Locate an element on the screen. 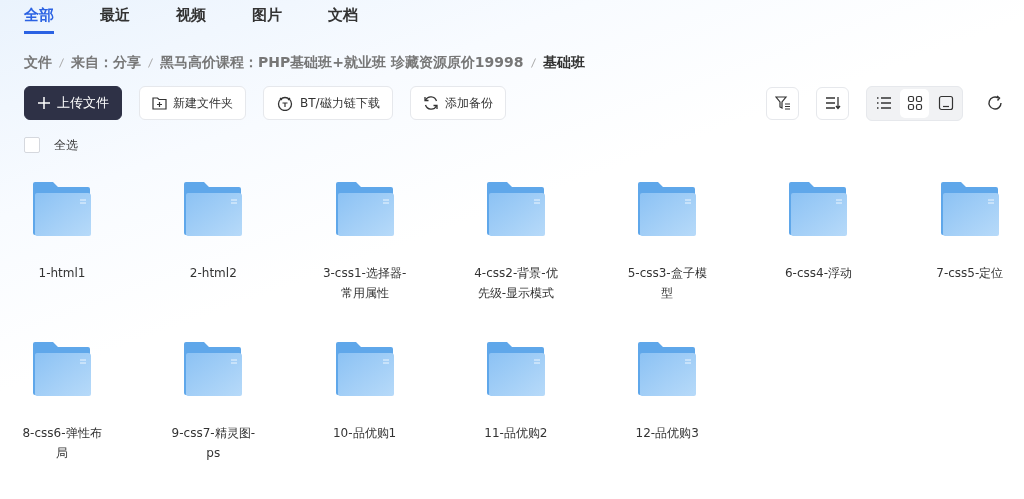 This screenshot has height=499, width=1024. folder-name: 5-css3-盒子模型 is located at coordinates (667, 283).